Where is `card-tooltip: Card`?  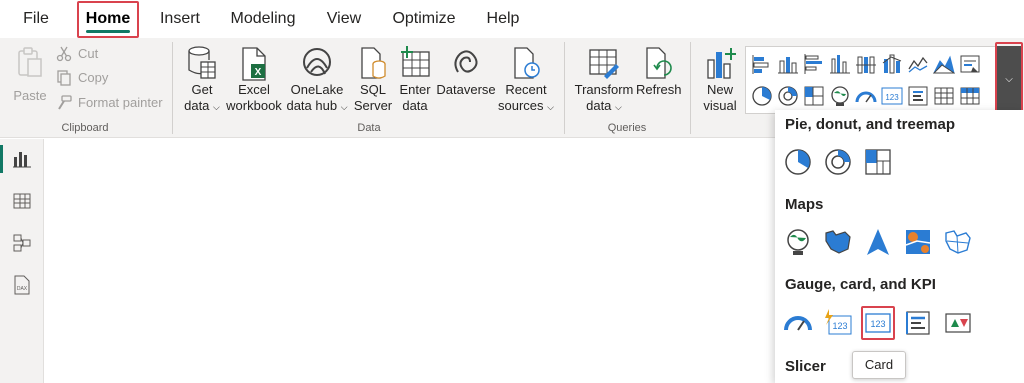 card-tooltip: Card is located at coordinates (879, 365).